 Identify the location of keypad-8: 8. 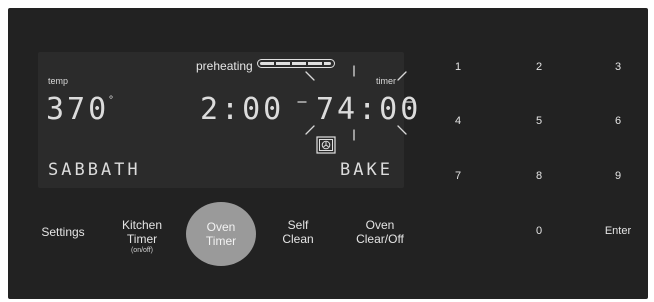
(539, 176).